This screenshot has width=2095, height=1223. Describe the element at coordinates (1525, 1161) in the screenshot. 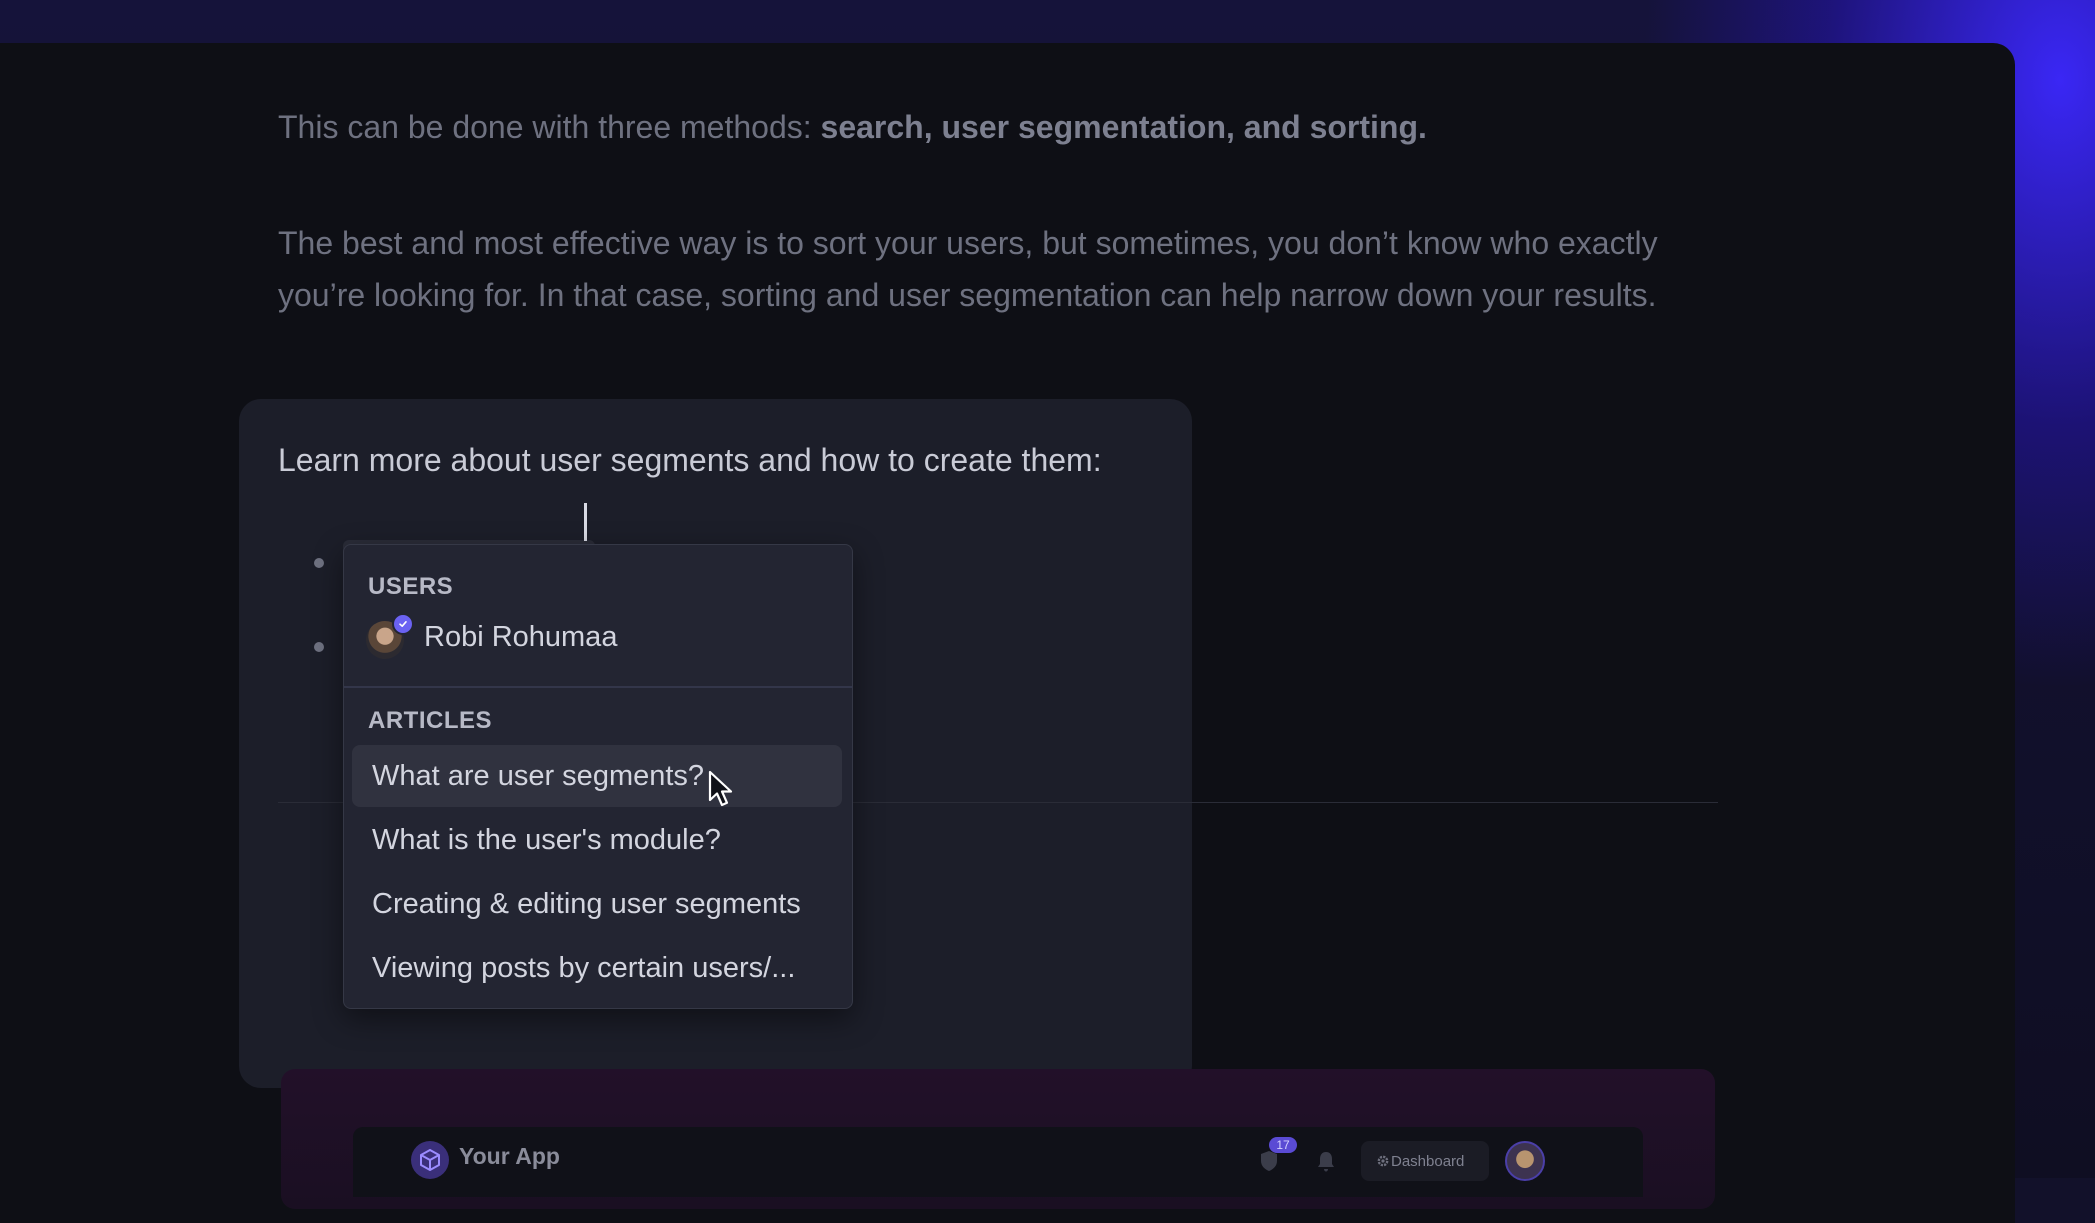

I see `avatar` at that location.